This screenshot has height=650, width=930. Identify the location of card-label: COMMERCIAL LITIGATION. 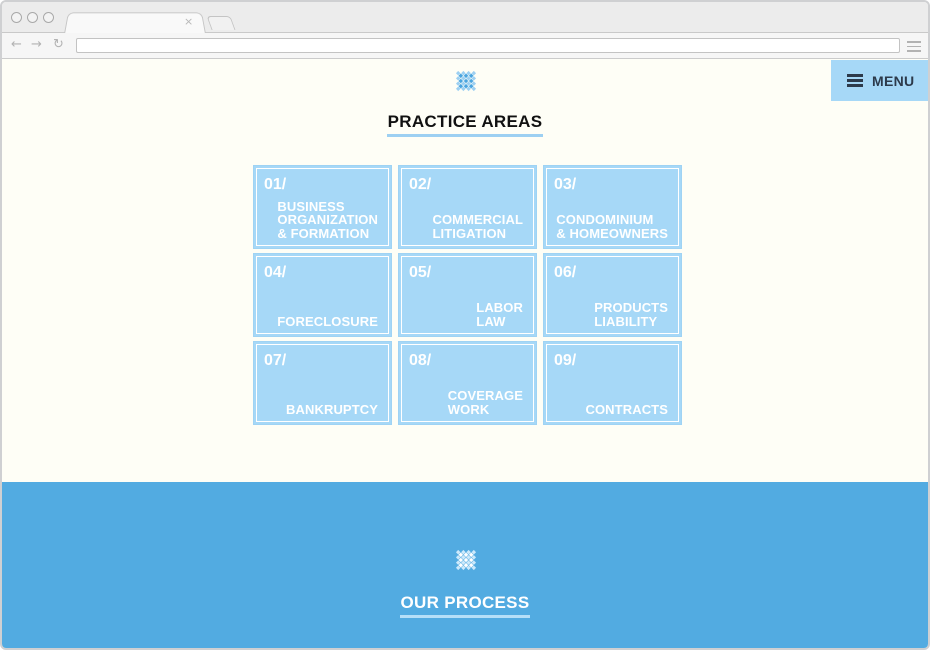
(477, 226).